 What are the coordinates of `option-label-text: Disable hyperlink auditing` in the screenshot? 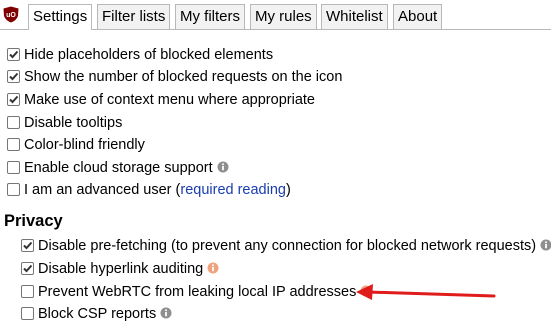 It's located at (121, 269).